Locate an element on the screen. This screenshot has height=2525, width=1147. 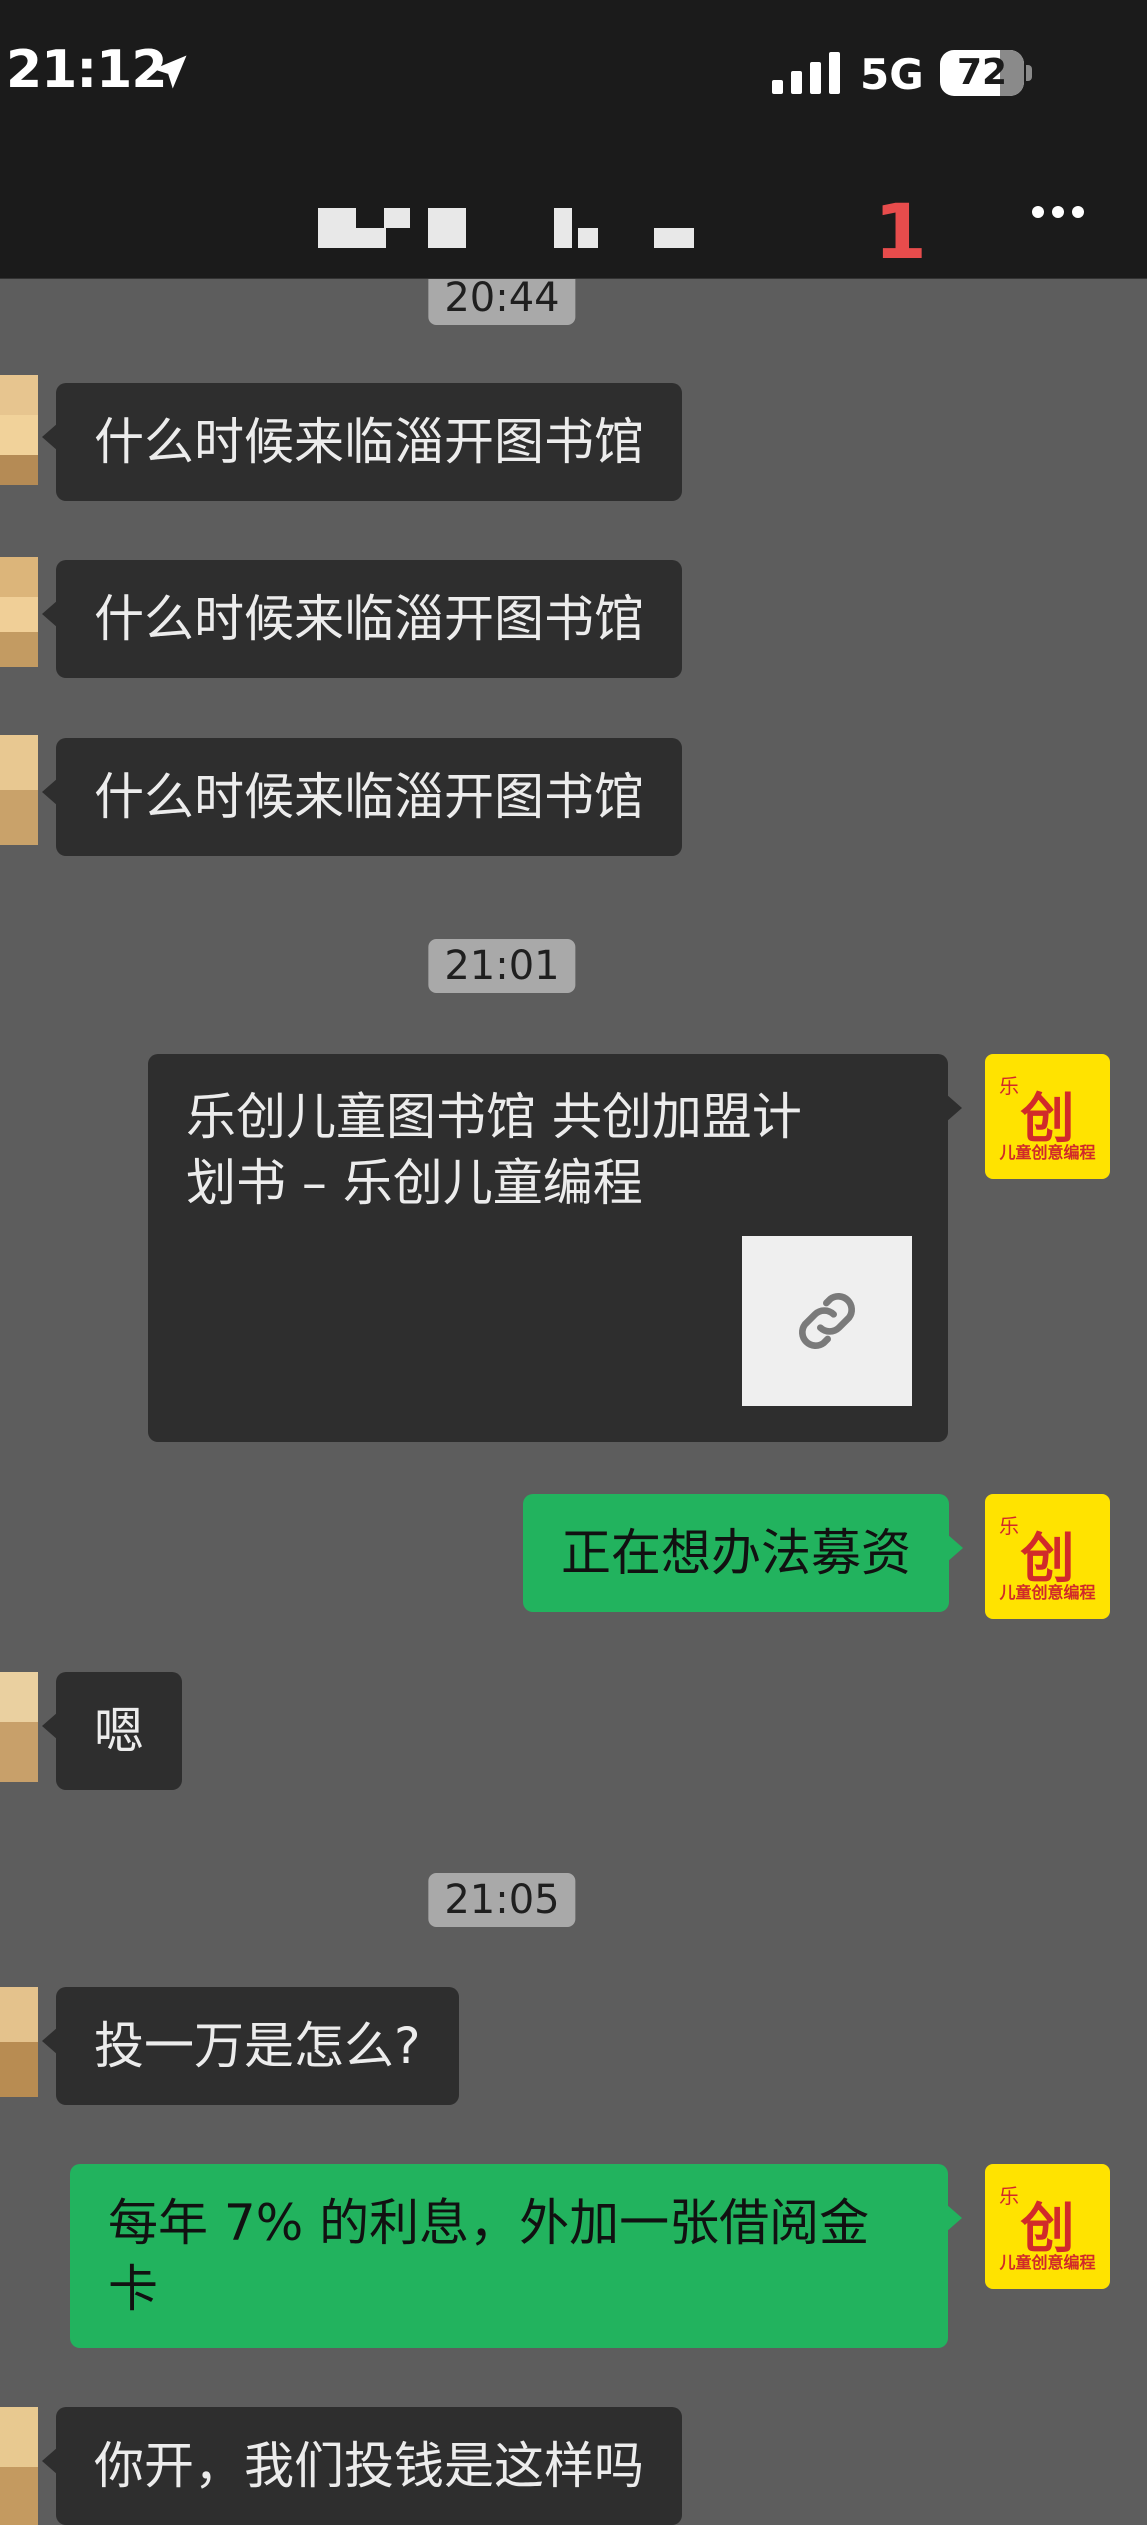
outgoing-message-line2: 卡 is located at coordinates (133, 2289).